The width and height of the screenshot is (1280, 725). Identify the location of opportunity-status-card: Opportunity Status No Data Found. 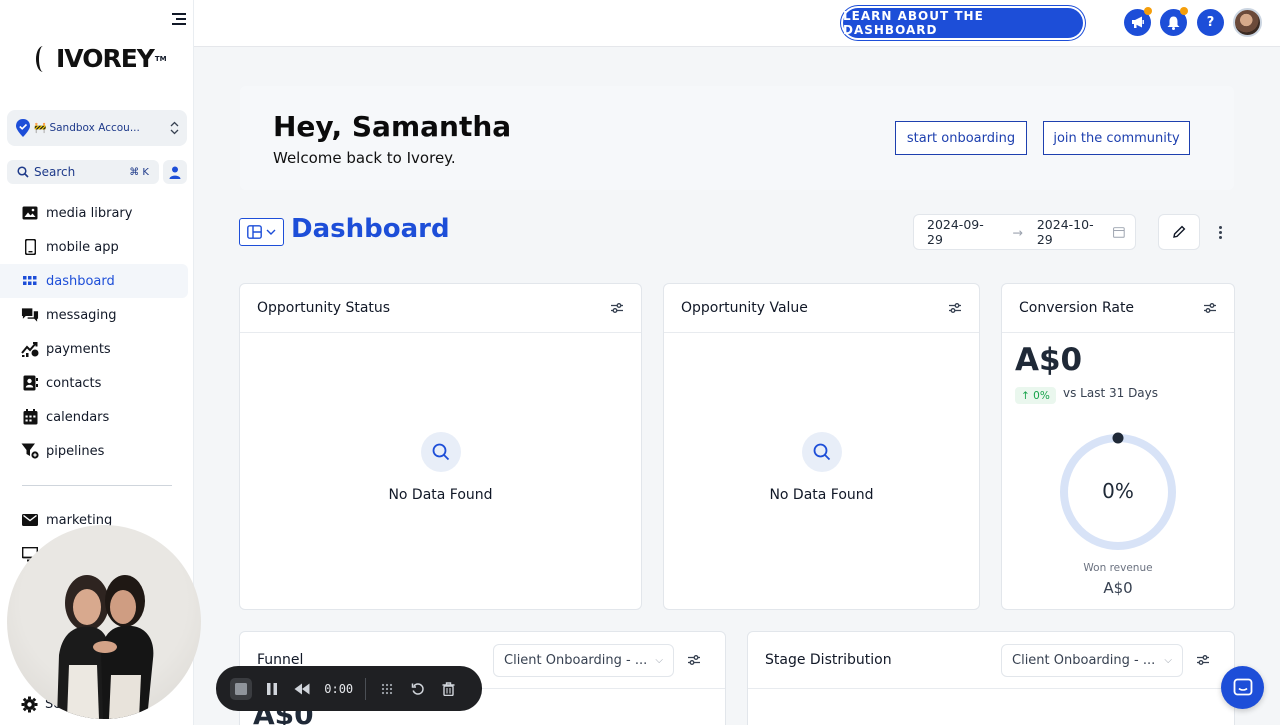
(440, 446).